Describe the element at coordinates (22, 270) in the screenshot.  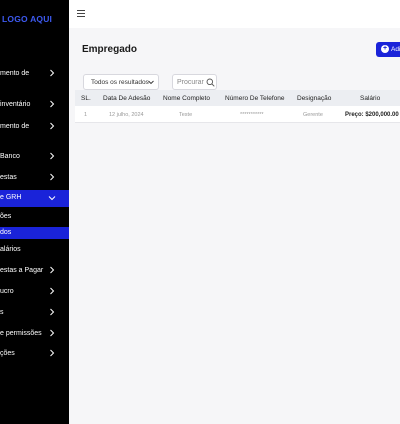
I see `sidebar-item-label: estas a Pagar` at that location.